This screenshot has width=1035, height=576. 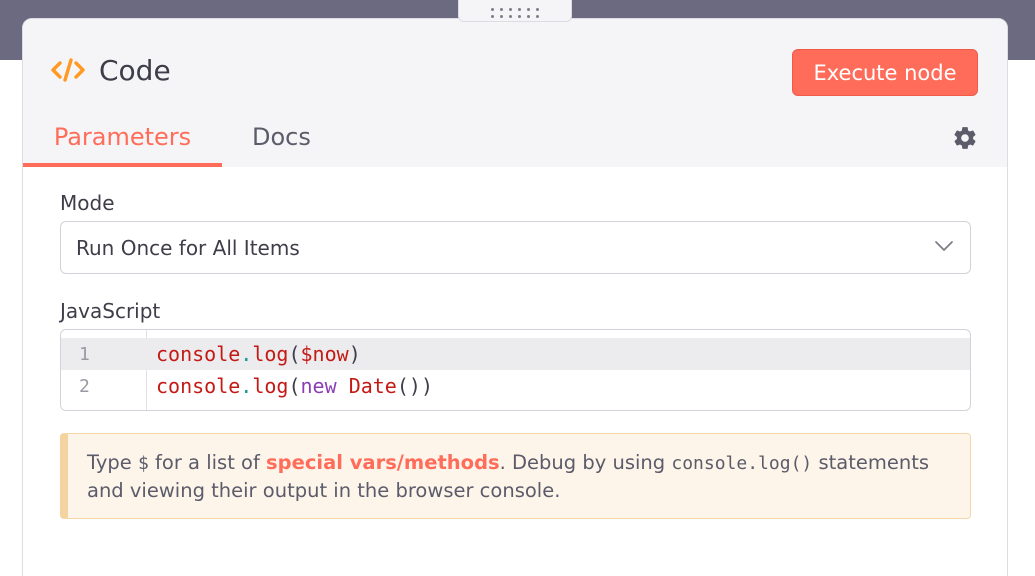 What do you see at coordinates (281, 143) in the screenshot?
I see `tab-docs: Docs` at bounding box center [281, 143].